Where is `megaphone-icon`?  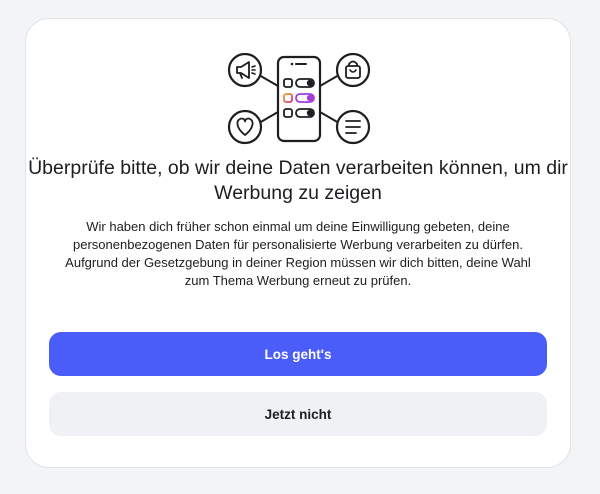
megaphone-icon is located at coordinates (245, 70).